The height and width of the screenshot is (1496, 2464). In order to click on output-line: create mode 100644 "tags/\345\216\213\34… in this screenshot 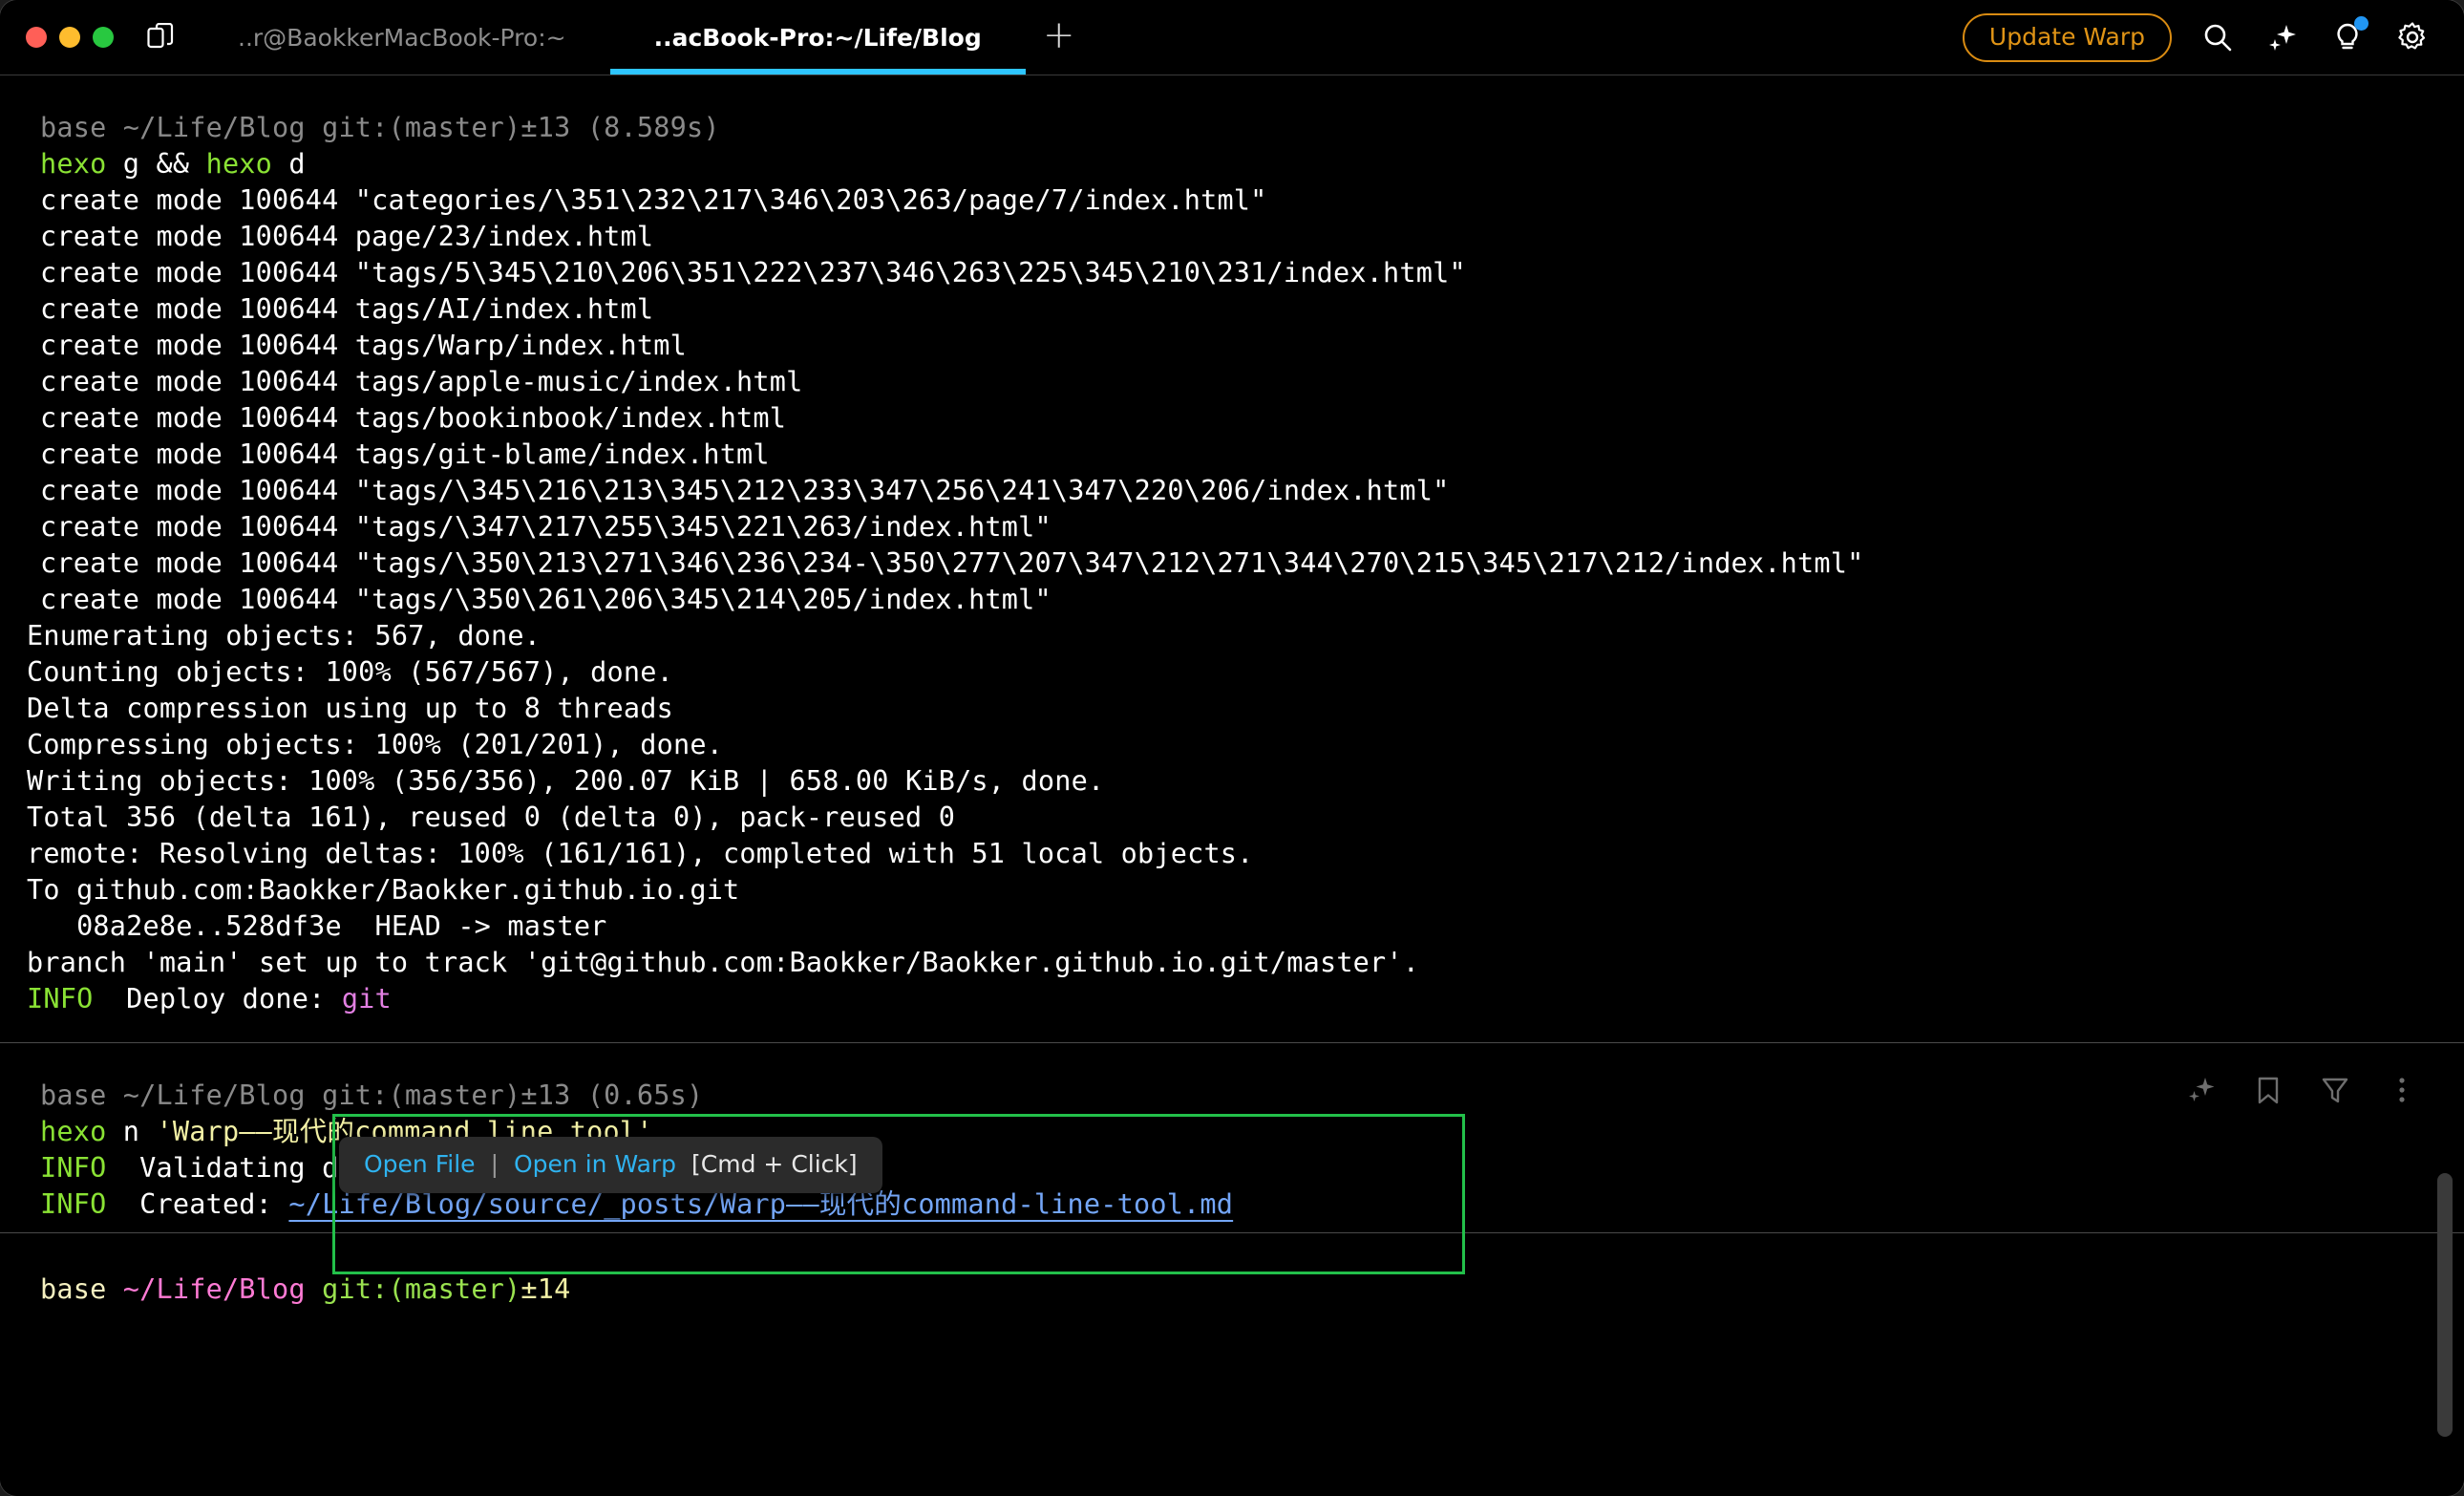, I will do `click(745, 491)`.